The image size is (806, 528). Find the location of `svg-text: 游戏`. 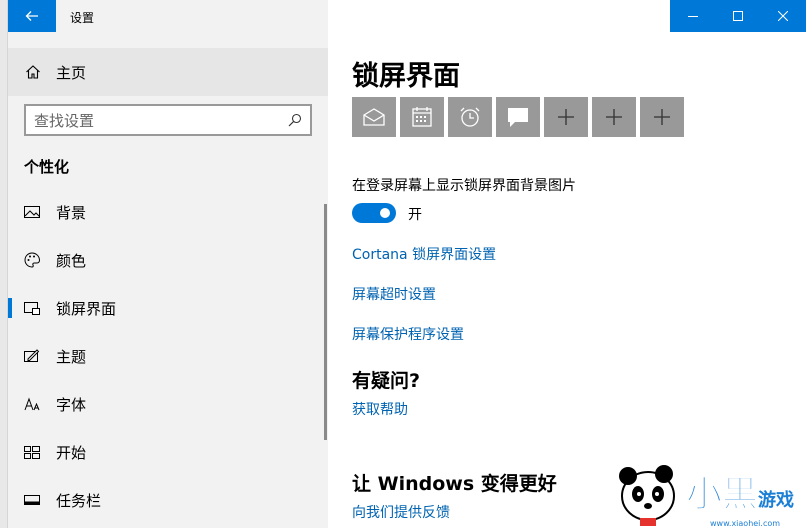

svg-text: 游戏 is located at coordinates (776, 500).